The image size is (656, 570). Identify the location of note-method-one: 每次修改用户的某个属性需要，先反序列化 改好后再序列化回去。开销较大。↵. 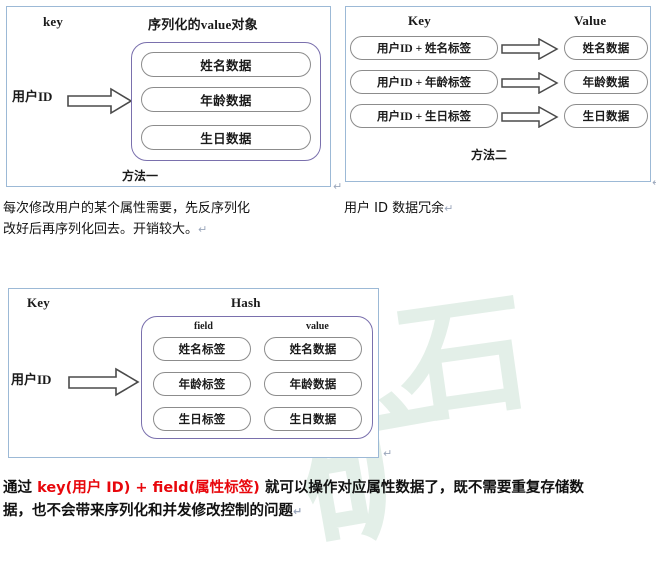
(168, 219).